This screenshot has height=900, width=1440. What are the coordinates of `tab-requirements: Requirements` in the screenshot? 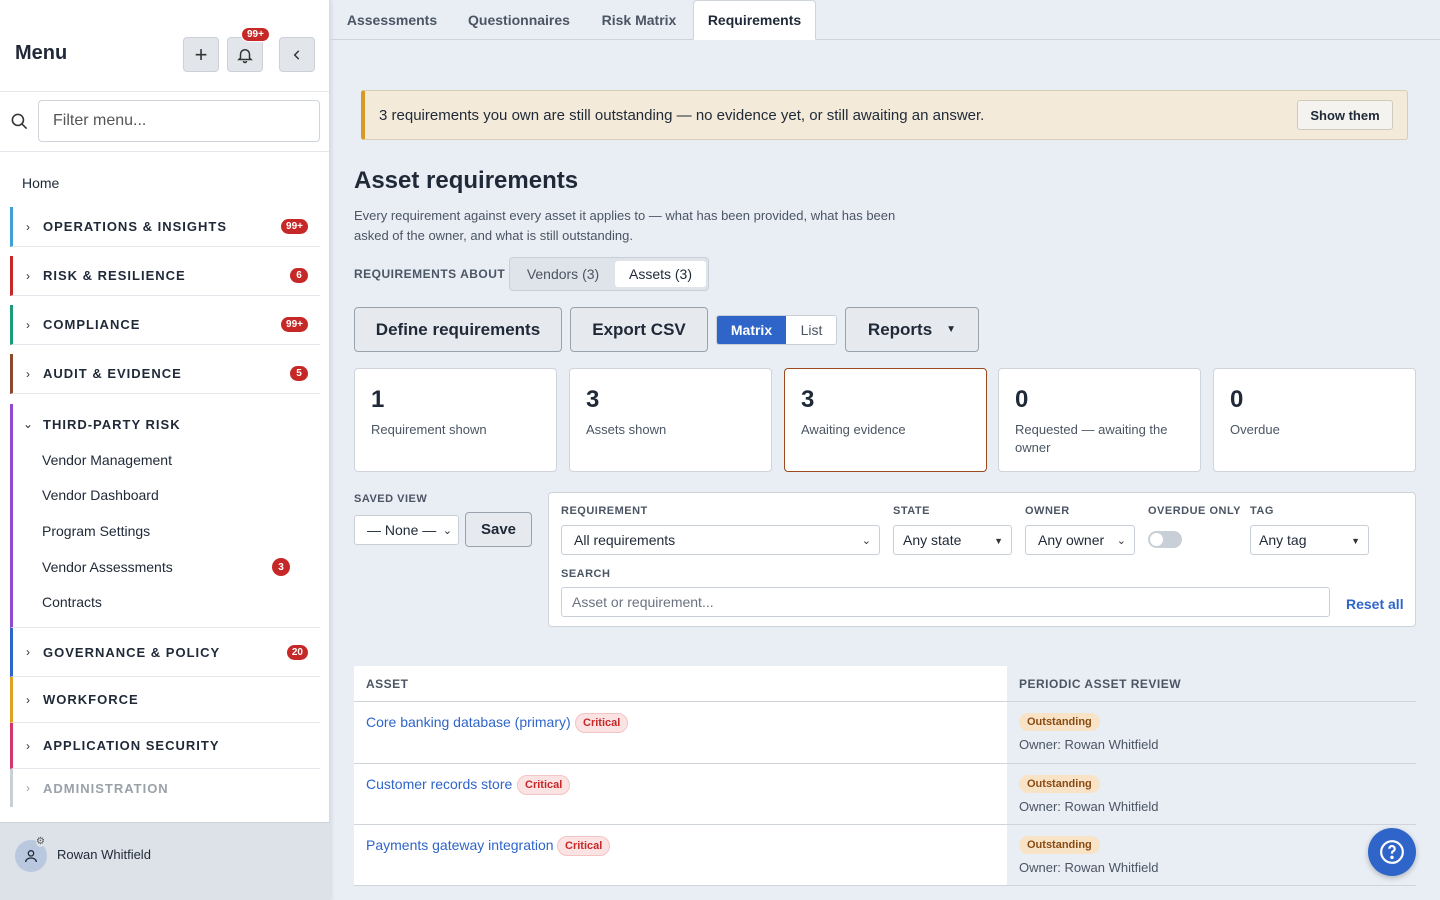 It's located at (754, 20).